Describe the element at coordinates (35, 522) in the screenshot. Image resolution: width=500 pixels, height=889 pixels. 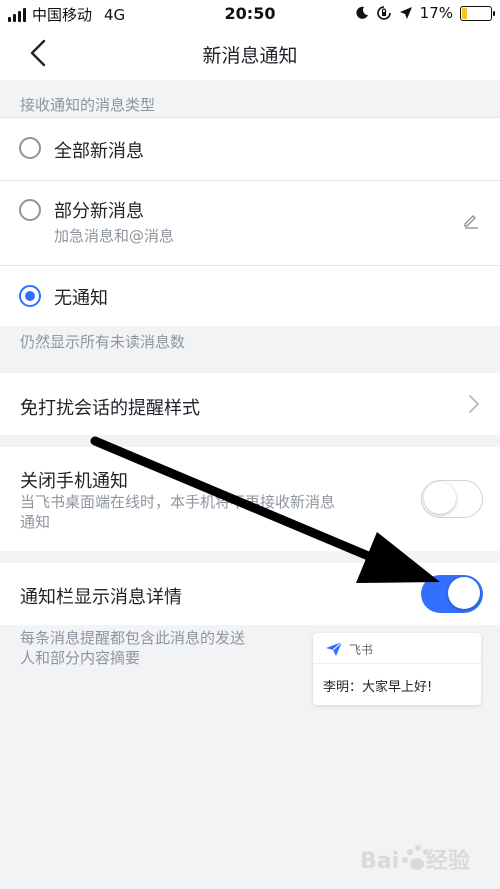
I see `phone-notify-desc-line2: 通知` at that location.